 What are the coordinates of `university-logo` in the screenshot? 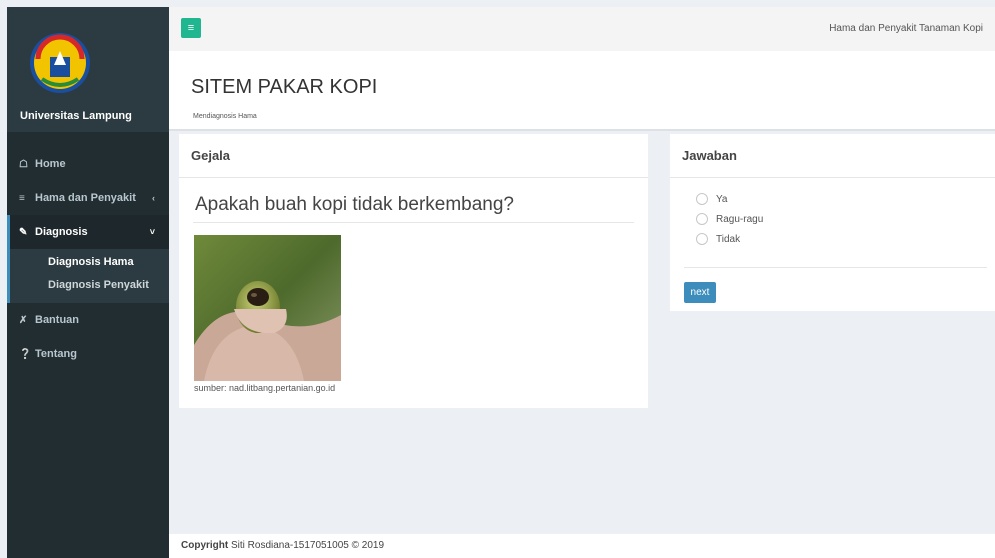 It's located at (60, 63).